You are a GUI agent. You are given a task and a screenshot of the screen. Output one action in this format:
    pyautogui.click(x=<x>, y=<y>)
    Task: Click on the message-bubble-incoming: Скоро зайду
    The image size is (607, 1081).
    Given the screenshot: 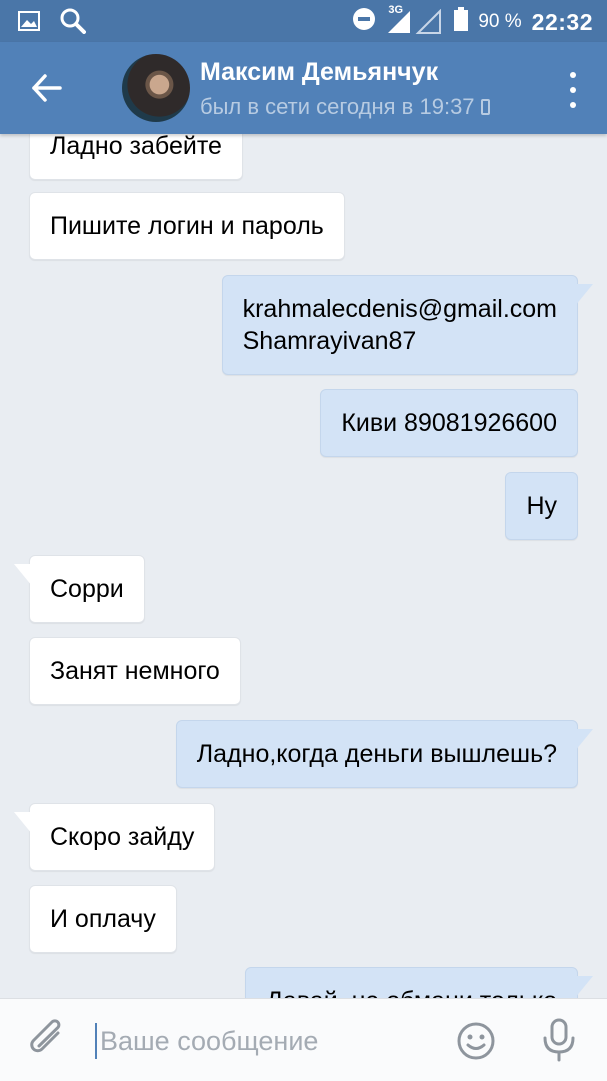 What is the action you would take?
    pyautogui.click(x=114, y=837)
    